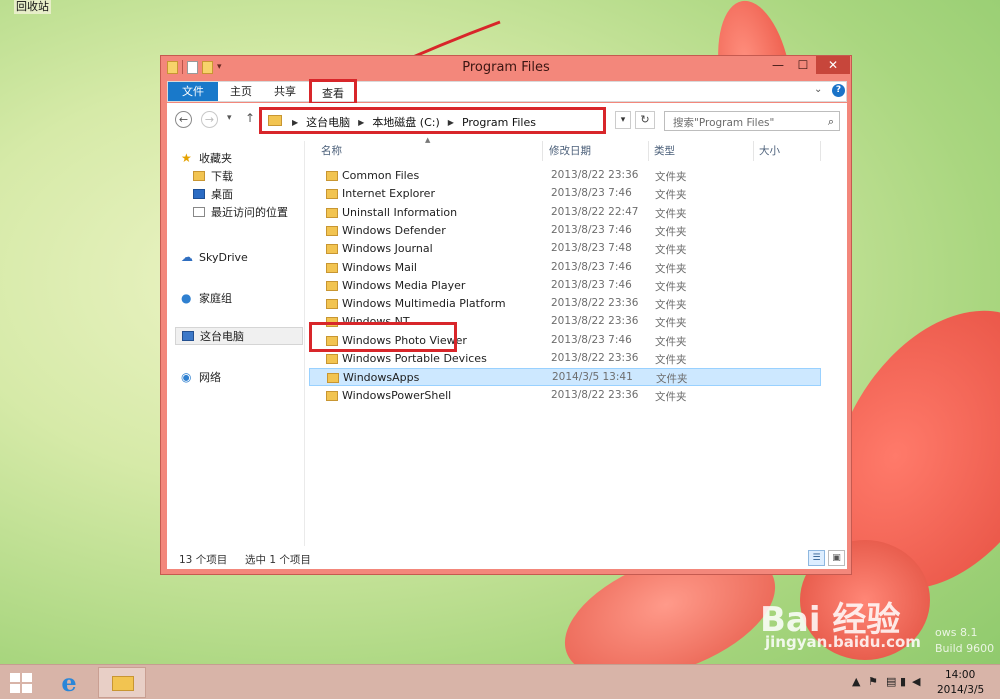  I want to click on file-name: WindowsApps, so click(381, 378).